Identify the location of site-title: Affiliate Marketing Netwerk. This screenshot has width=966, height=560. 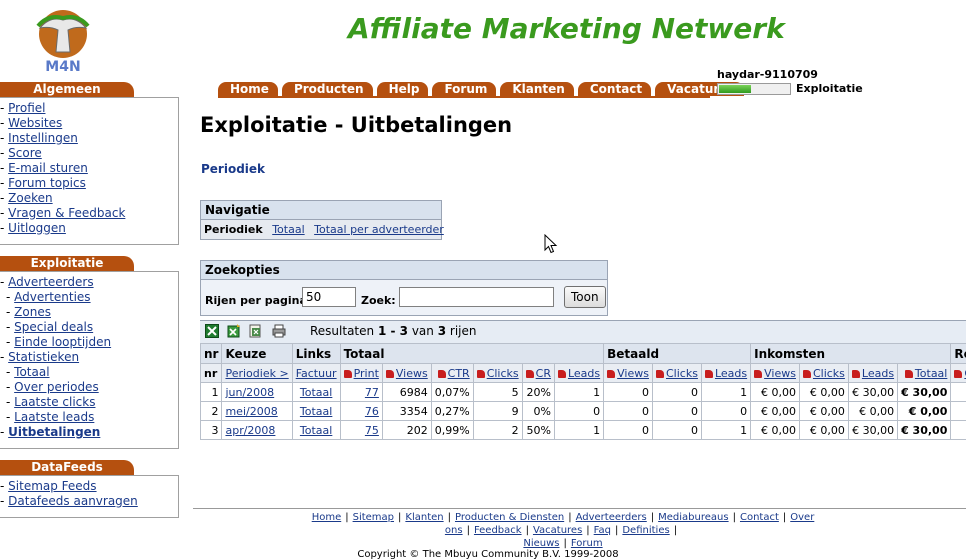
(566, 28).